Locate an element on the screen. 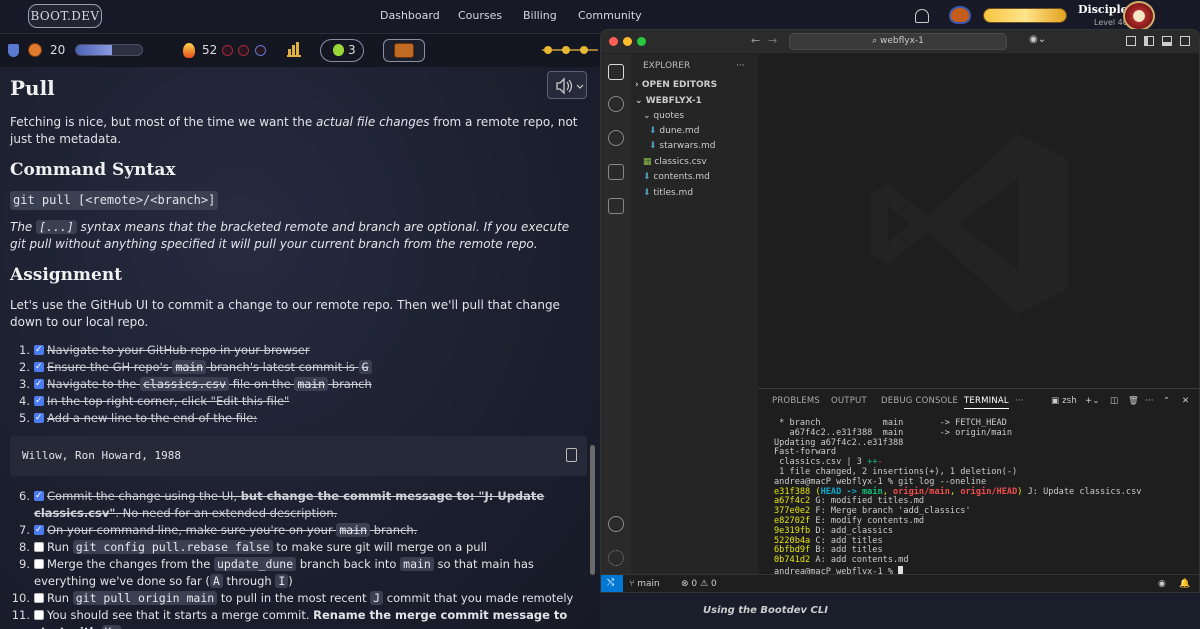  nav-community: Community is located at coordinates (610, 15).